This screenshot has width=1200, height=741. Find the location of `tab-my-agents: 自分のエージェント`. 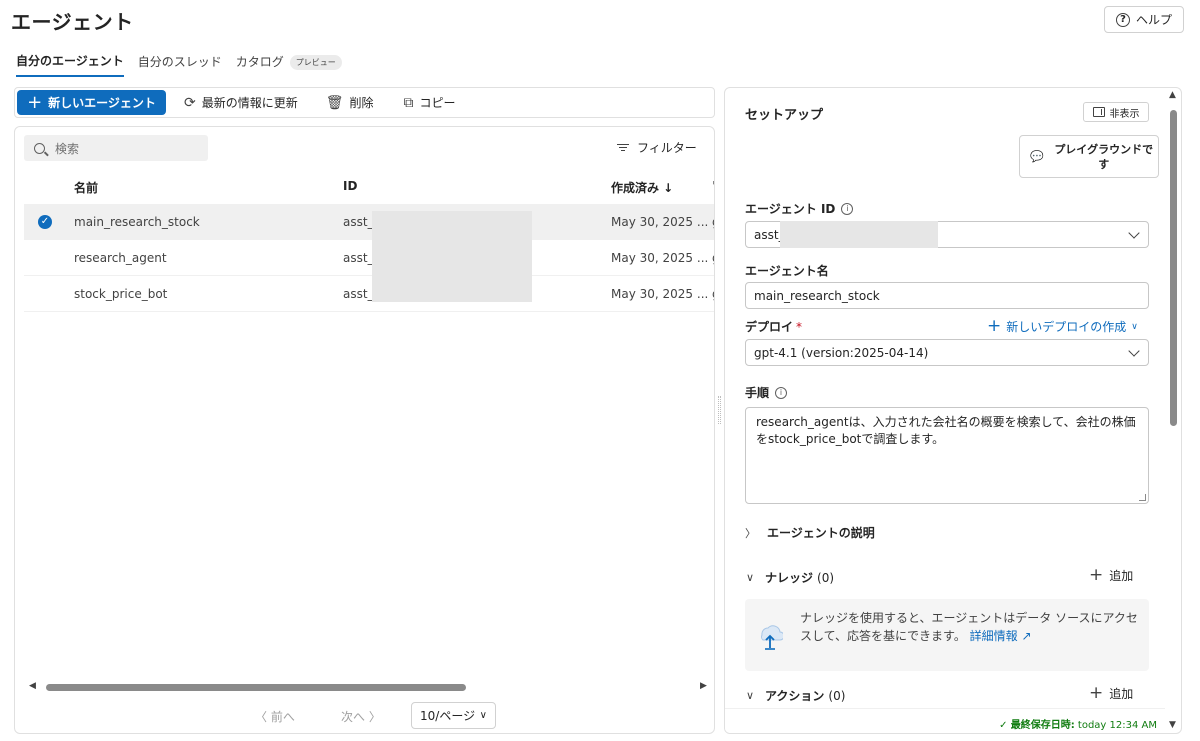

tab-my-agents: 自分のエージェント is located at coordinates (70, 64).